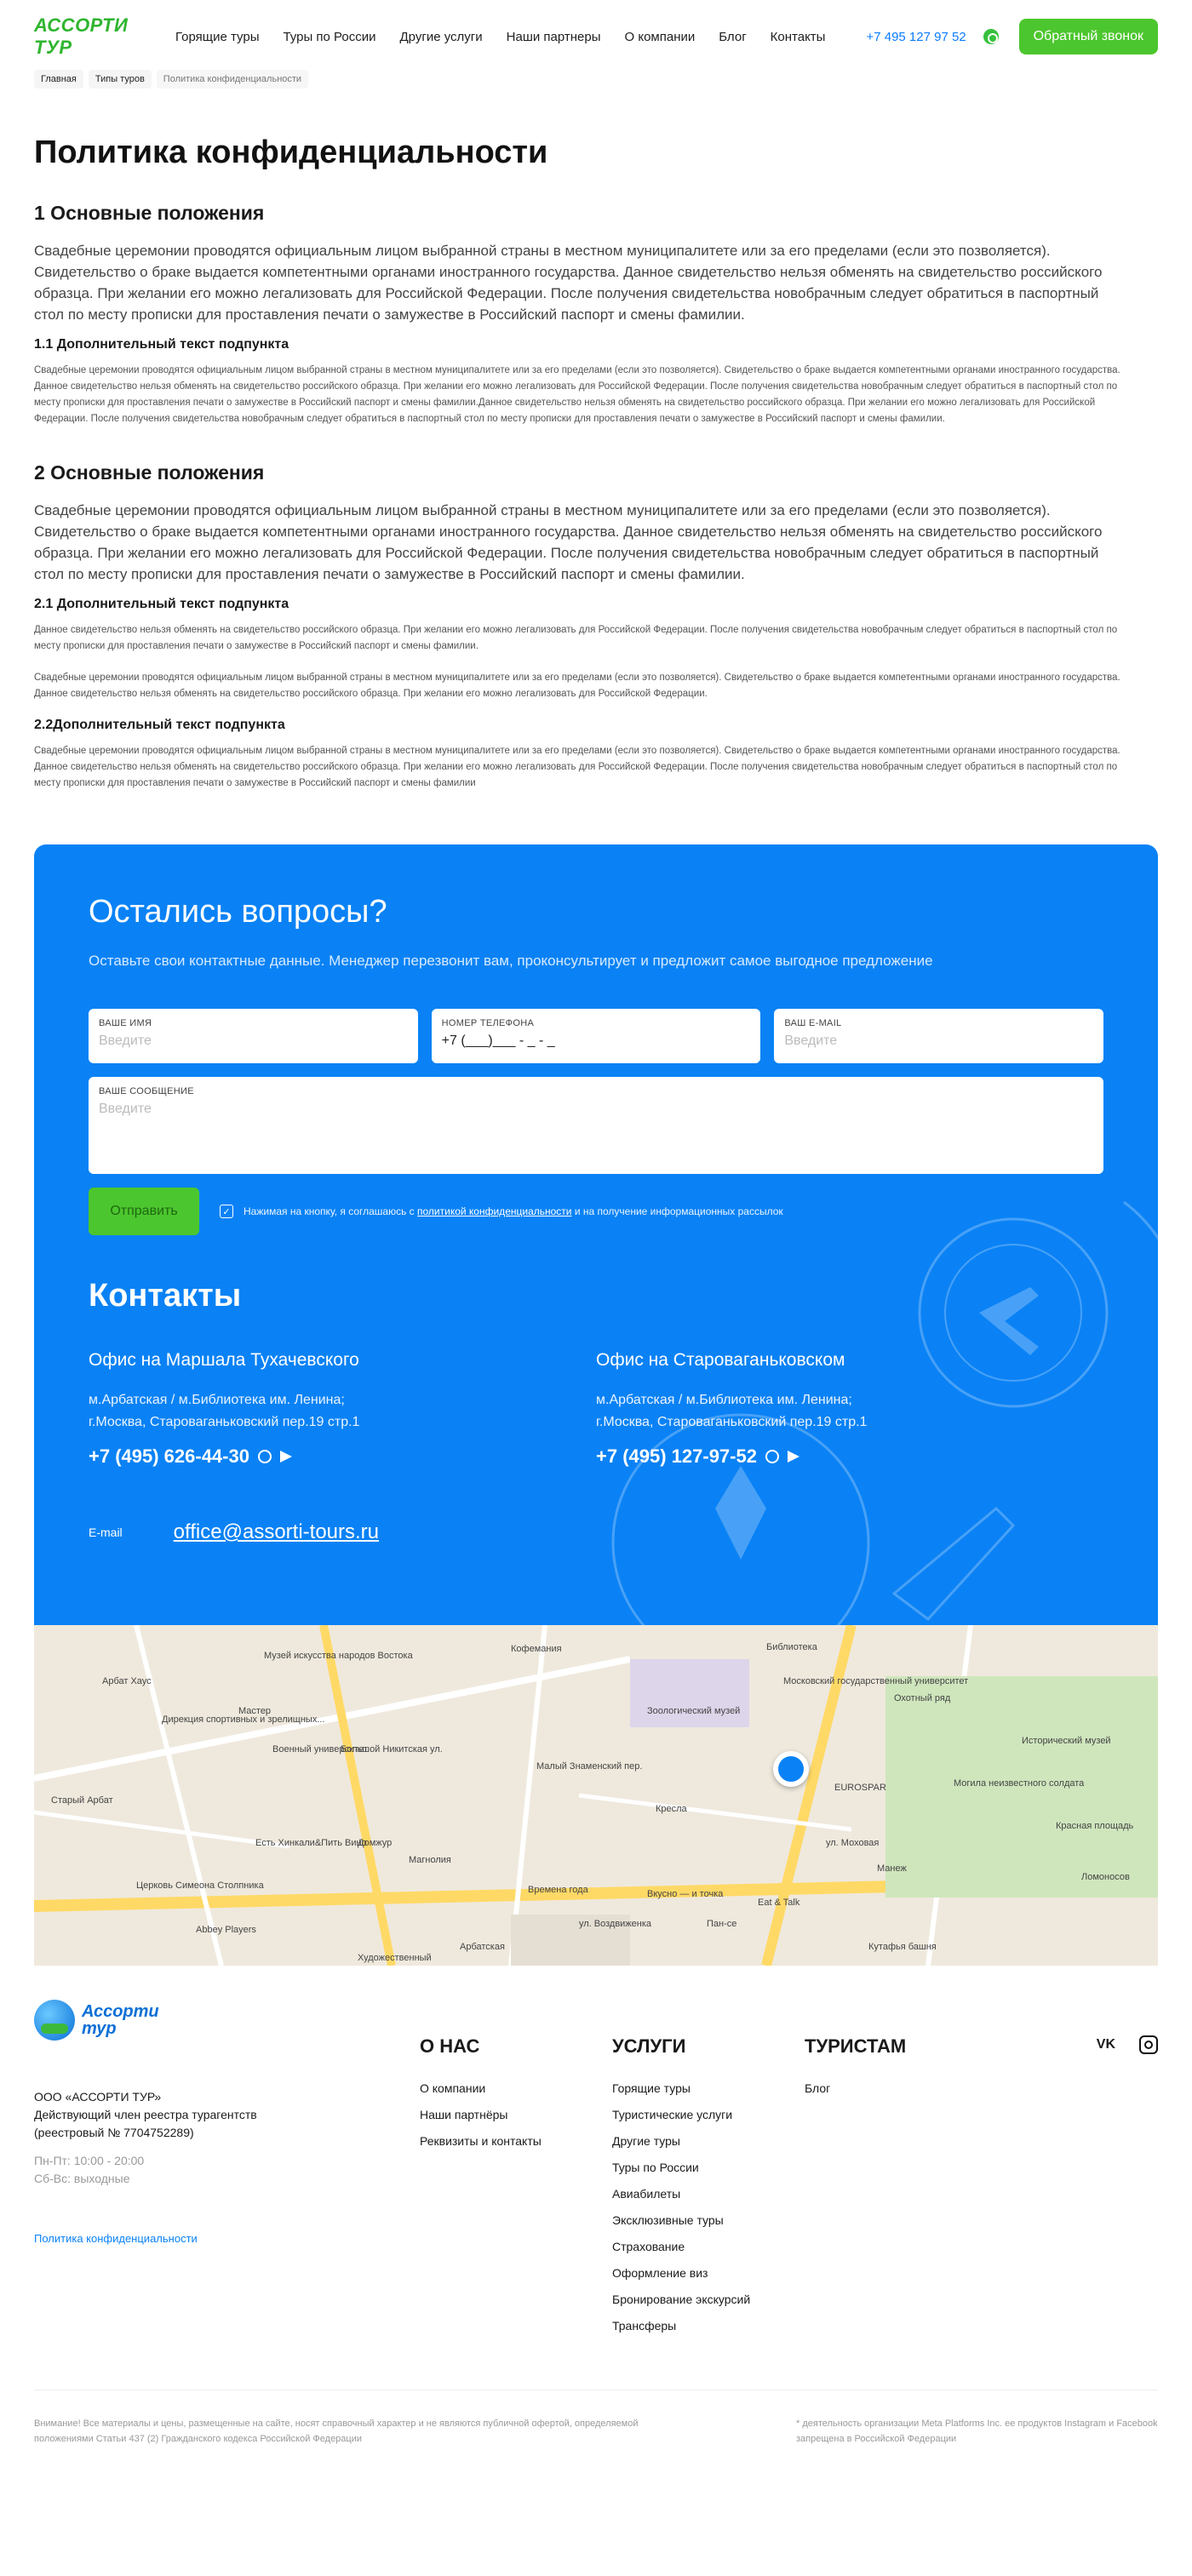  Describe the element at coordinates (81, 36) in the screenshot. I see `logo-text: АССОРТИ ТУР` at that location.